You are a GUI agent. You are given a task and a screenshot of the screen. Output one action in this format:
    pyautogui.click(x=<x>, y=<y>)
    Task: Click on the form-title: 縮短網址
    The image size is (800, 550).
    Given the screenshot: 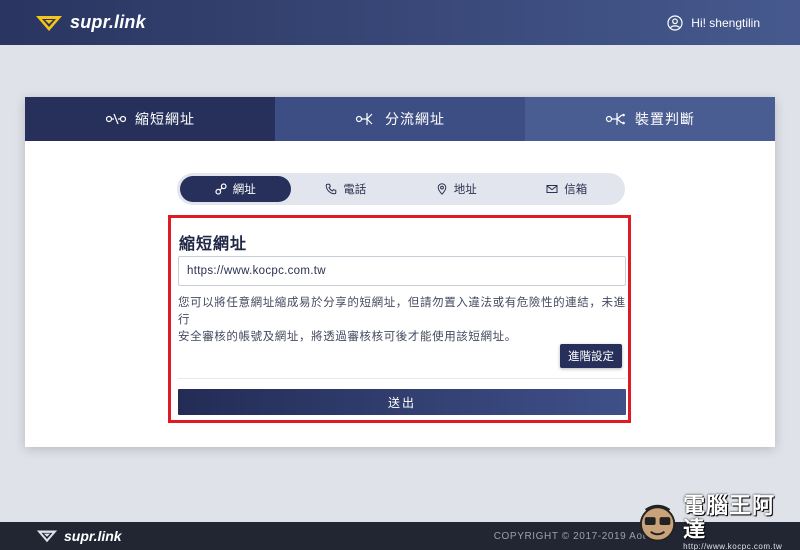 What is the action you would take?
    pyautogui.click(x=213, y=244)
    